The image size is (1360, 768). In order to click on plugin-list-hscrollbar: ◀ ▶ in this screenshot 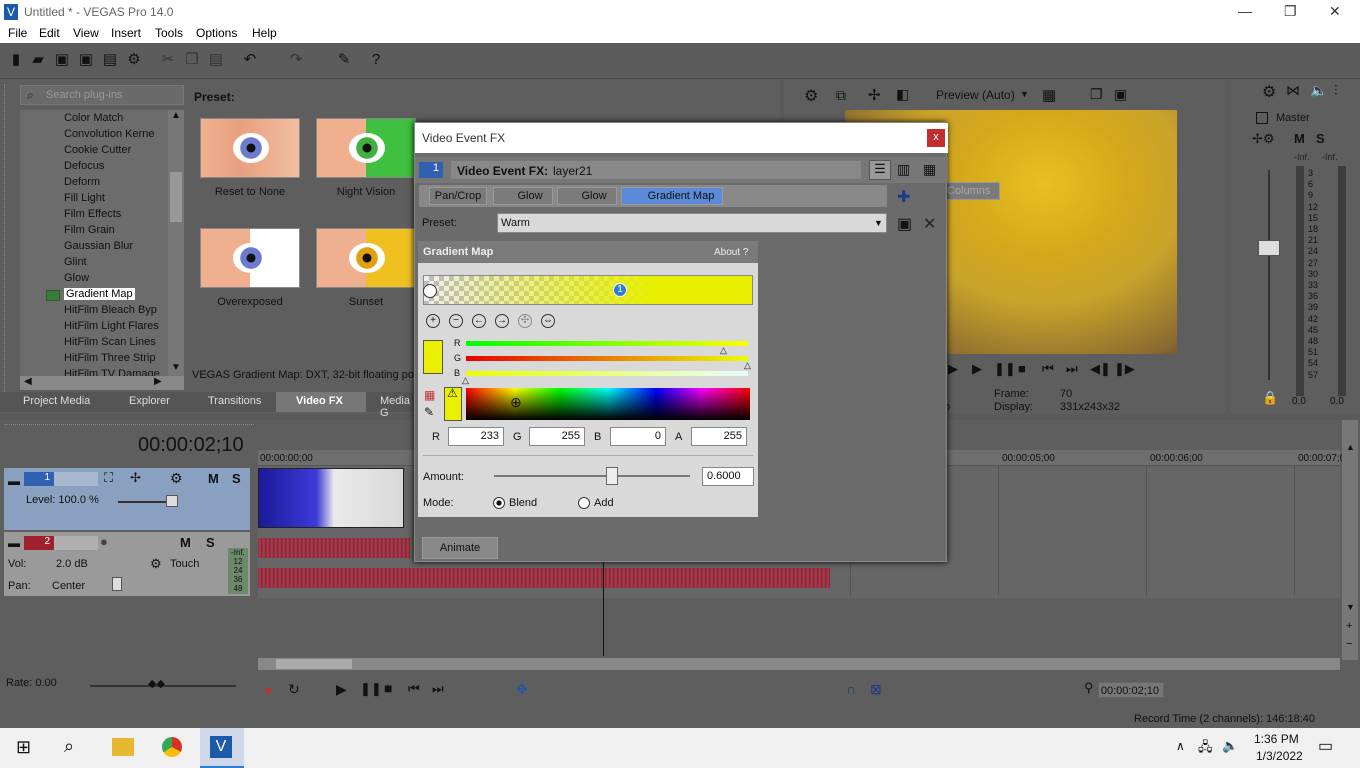, I will do `click(102, 383)`.